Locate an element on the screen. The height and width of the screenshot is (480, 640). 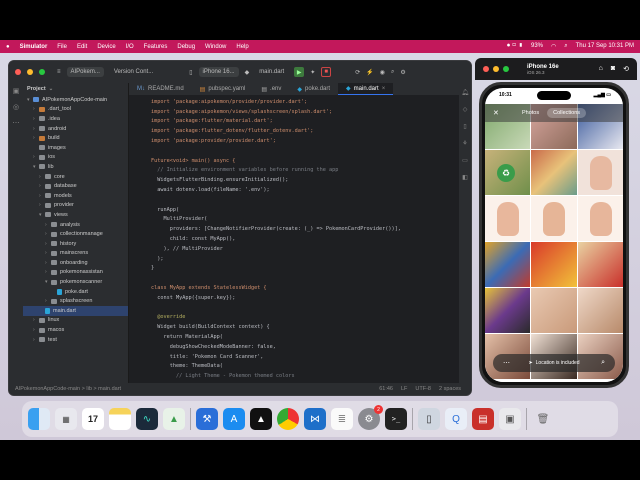
tree-item: › pokemonassistan is located at coordinates (75, 273).